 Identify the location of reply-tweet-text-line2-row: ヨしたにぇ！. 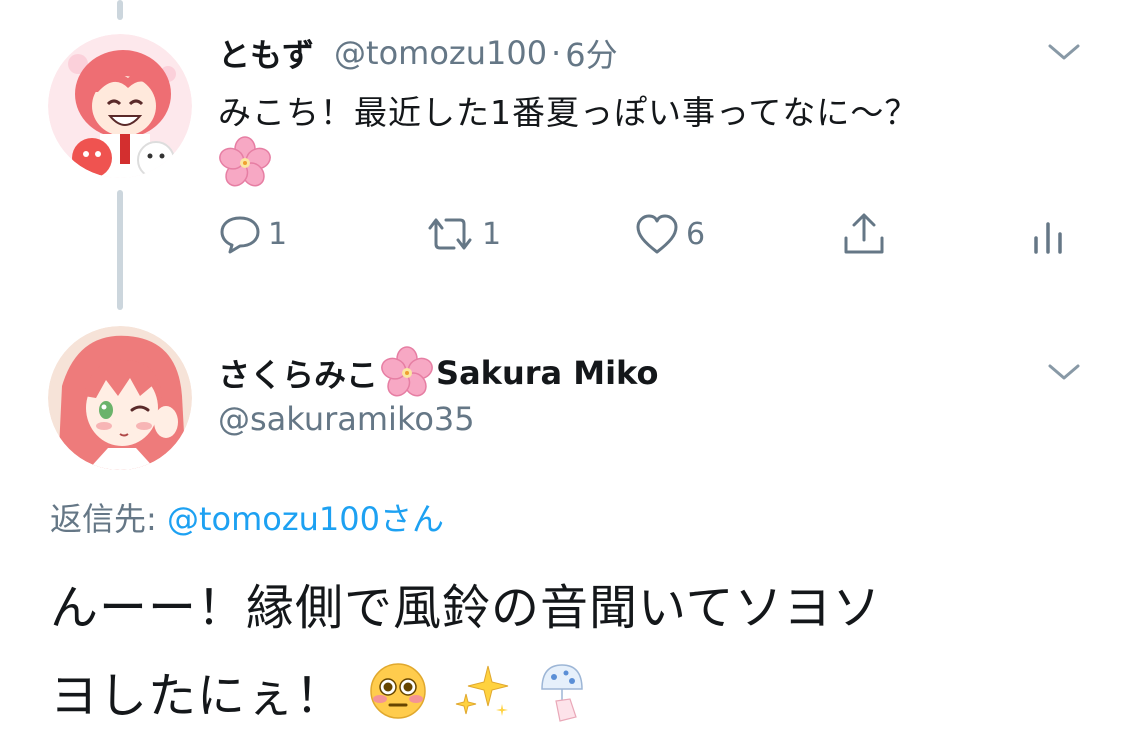
(322, 691).